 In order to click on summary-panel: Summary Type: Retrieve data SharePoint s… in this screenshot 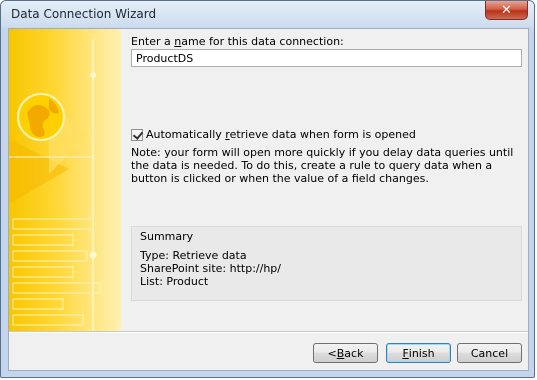, I will do `click(326, 263)`.